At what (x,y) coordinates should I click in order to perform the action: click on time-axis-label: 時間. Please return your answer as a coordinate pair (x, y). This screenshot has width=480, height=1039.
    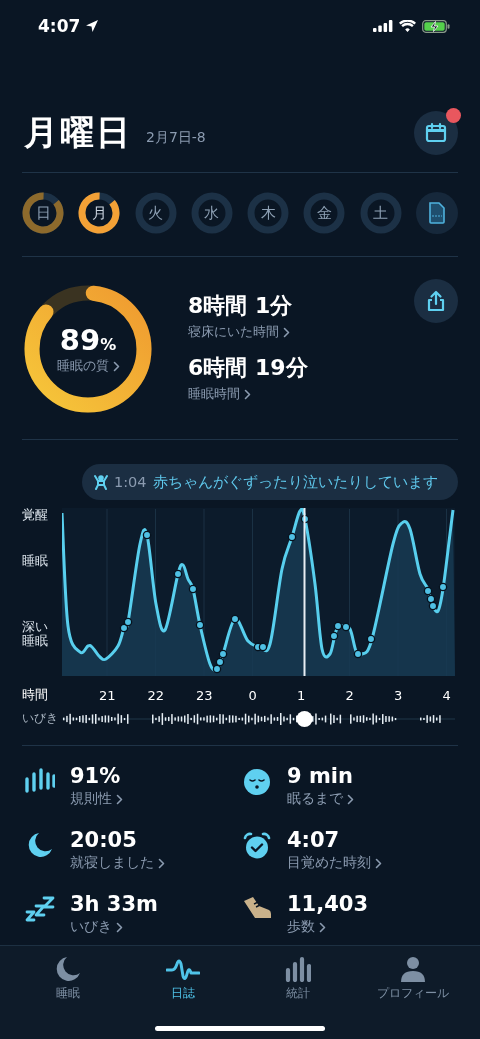
    Looking at the image, I should click on (35, 695).